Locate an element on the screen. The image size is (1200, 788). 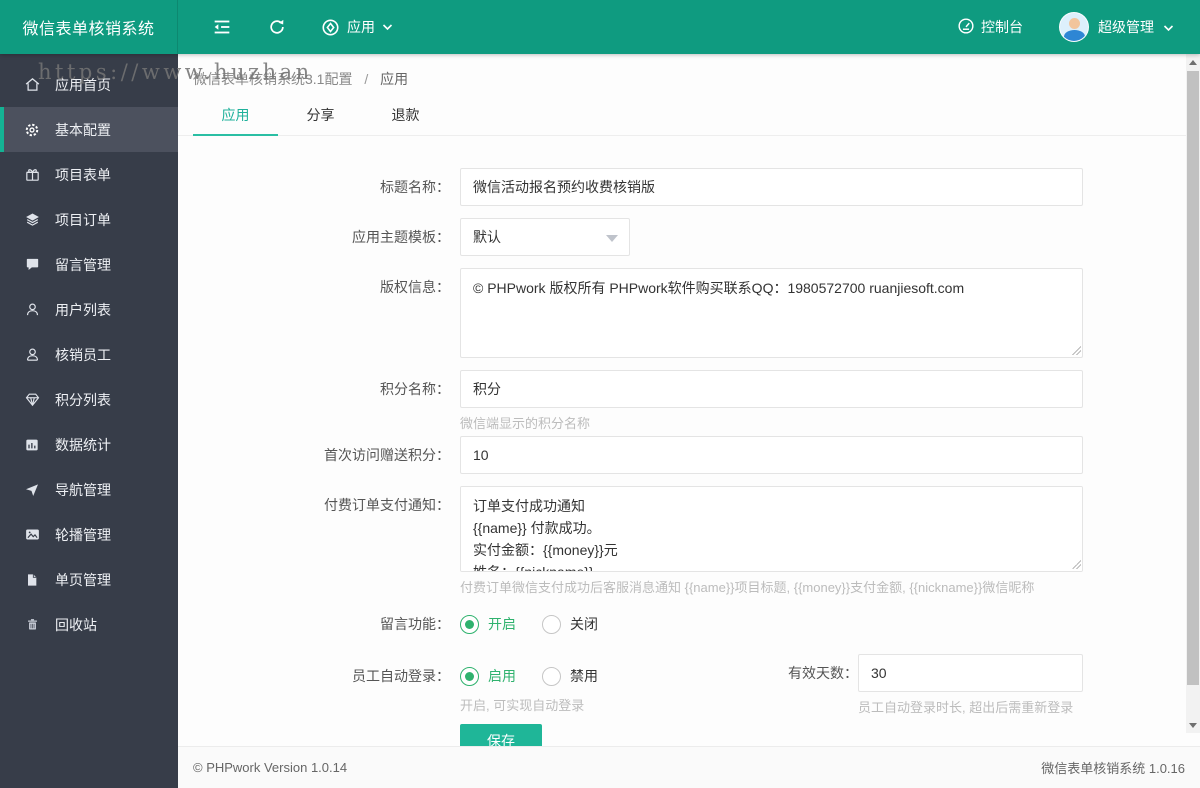
sidebar-item-navigation: 导航管理 is located at coordinates (89, 489).